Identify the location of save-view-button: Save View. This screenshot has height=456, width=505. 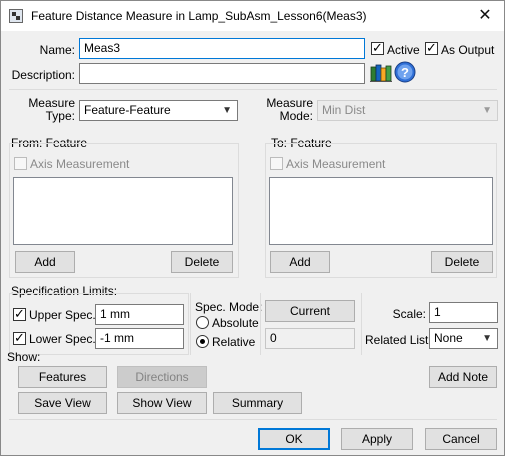
(62, 403).